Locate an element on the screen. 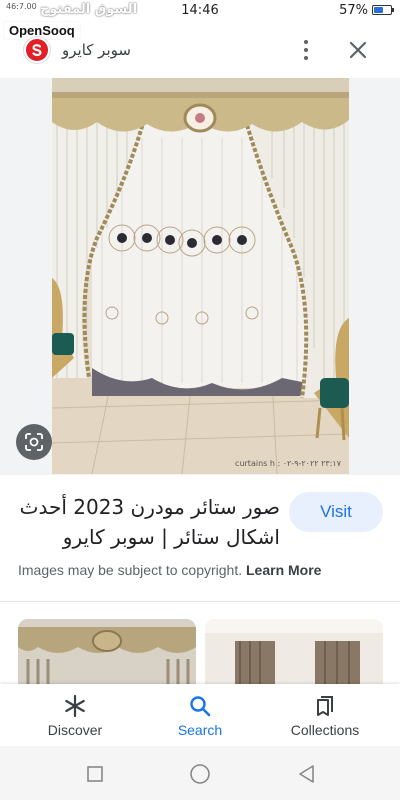  site-name: سوبر كايرو is located at coordinates (96, 50).